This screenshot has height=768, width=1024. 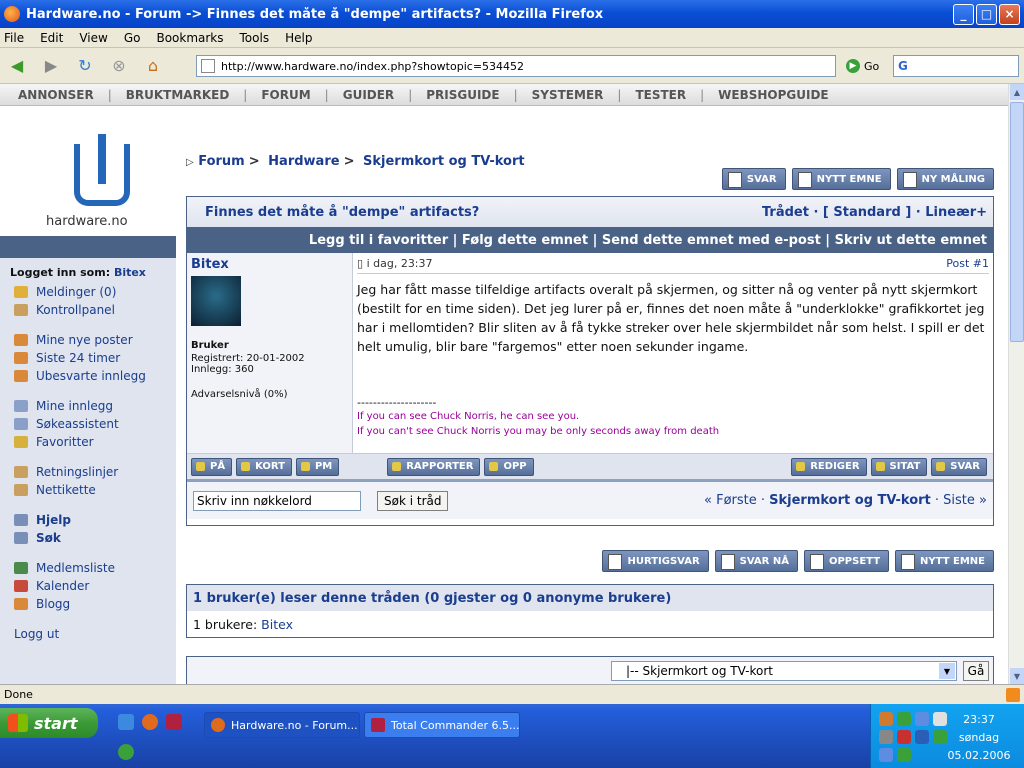 What do you see at coordinates (255, 38) in the screenshot?
I see `menu-tools: Tools` at bounding box center [255, 38].